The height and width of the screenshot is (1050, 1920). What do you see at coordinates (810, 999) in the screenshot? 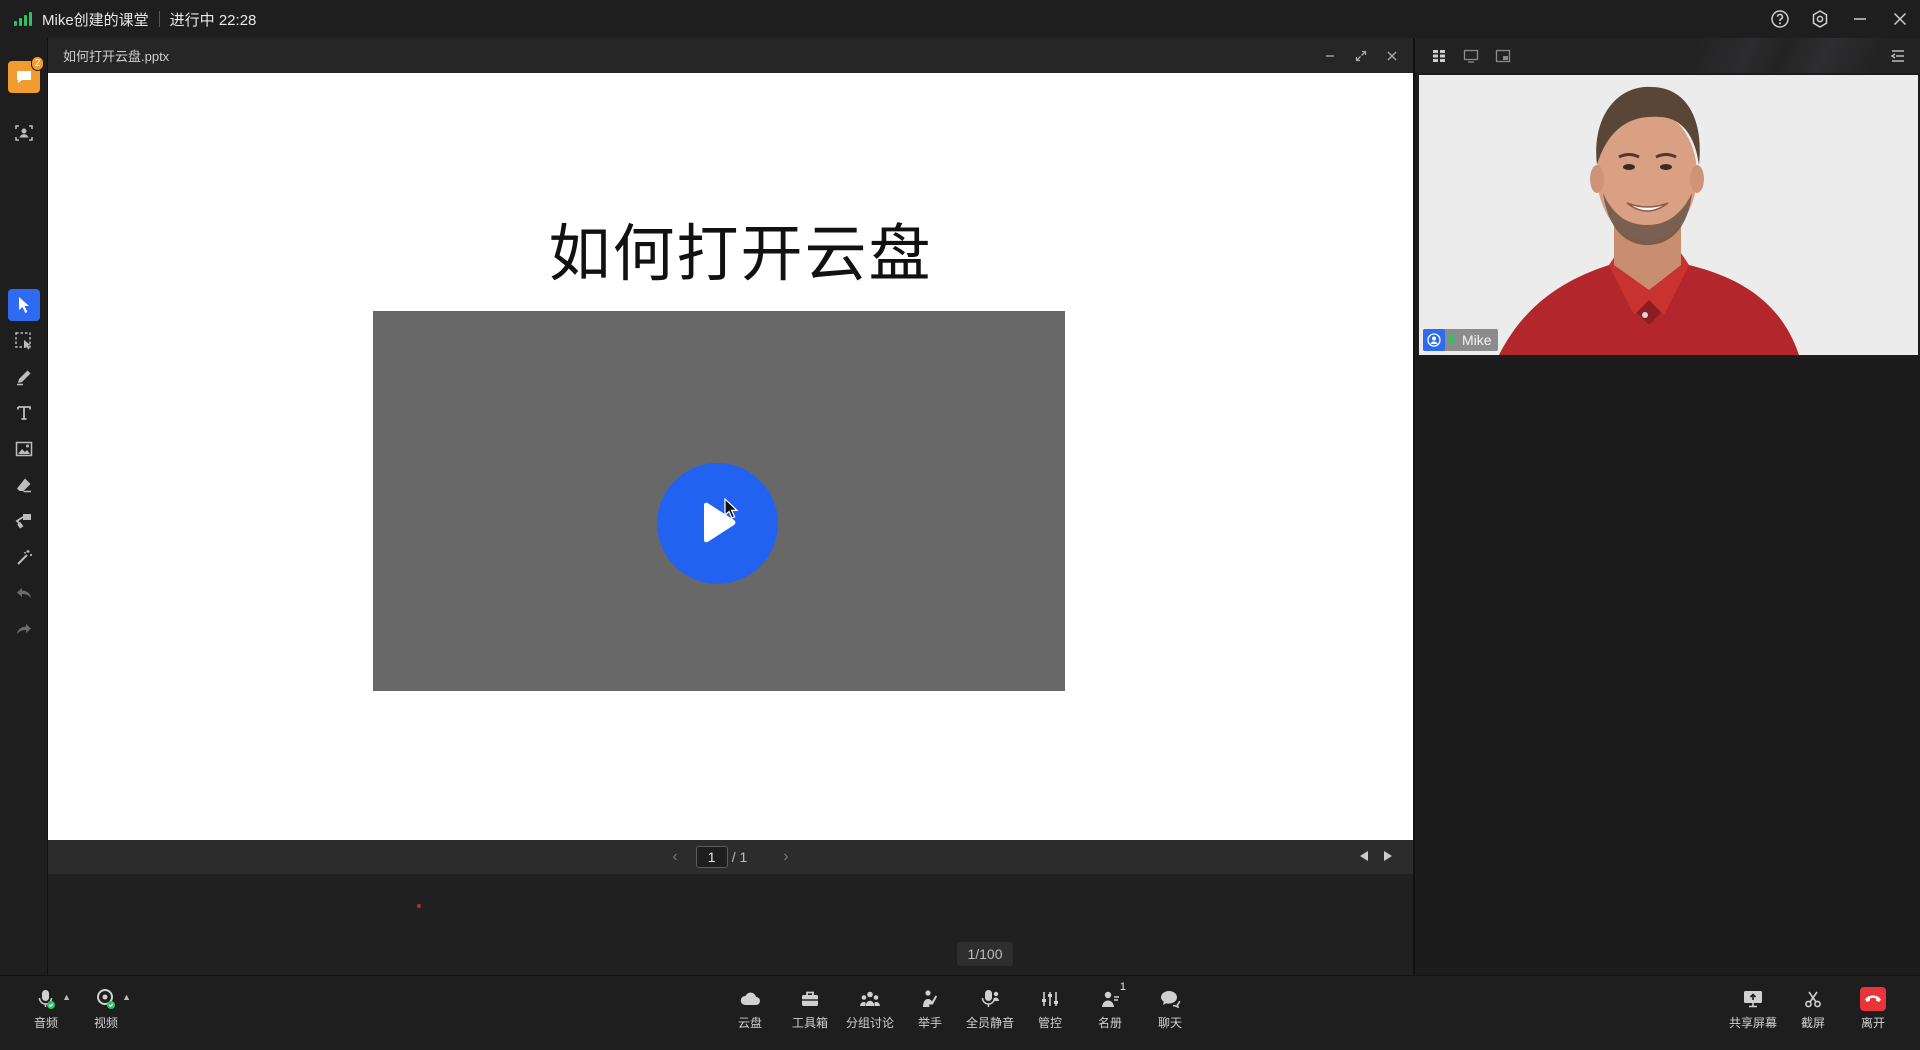
I see `toolbox-icon` at bounding box center [810, 999].